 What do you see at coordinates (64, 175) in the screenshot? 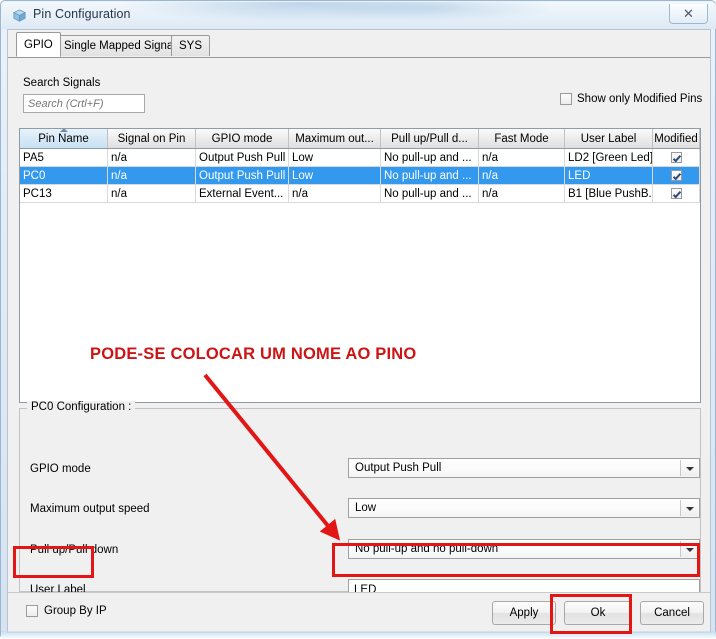
I see `table-cell: PC0` at bounding box center [64, 175].